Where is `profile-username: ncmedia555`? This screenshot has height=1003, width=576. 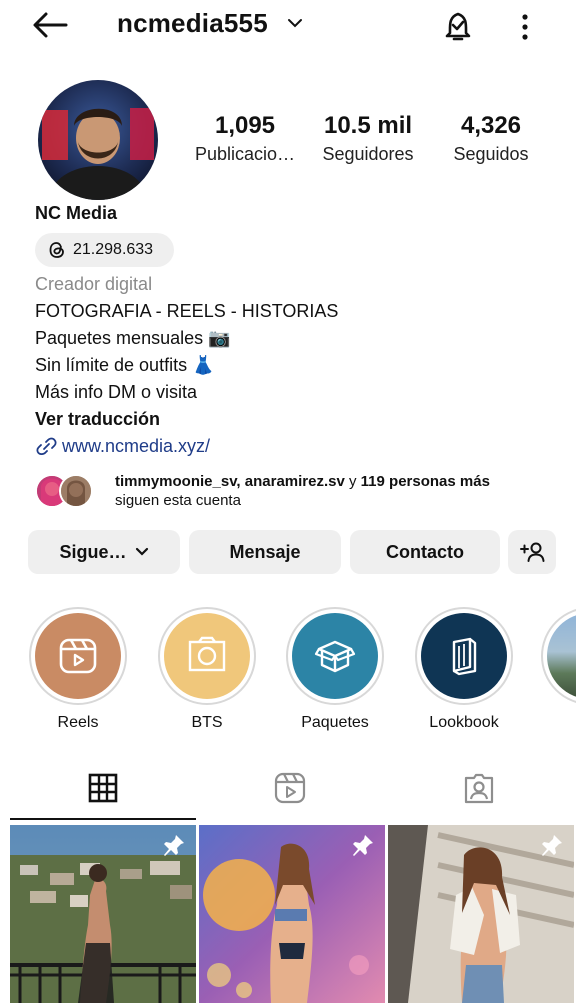
profile-username: ncmedia555 is located at coordinates (192, 23).